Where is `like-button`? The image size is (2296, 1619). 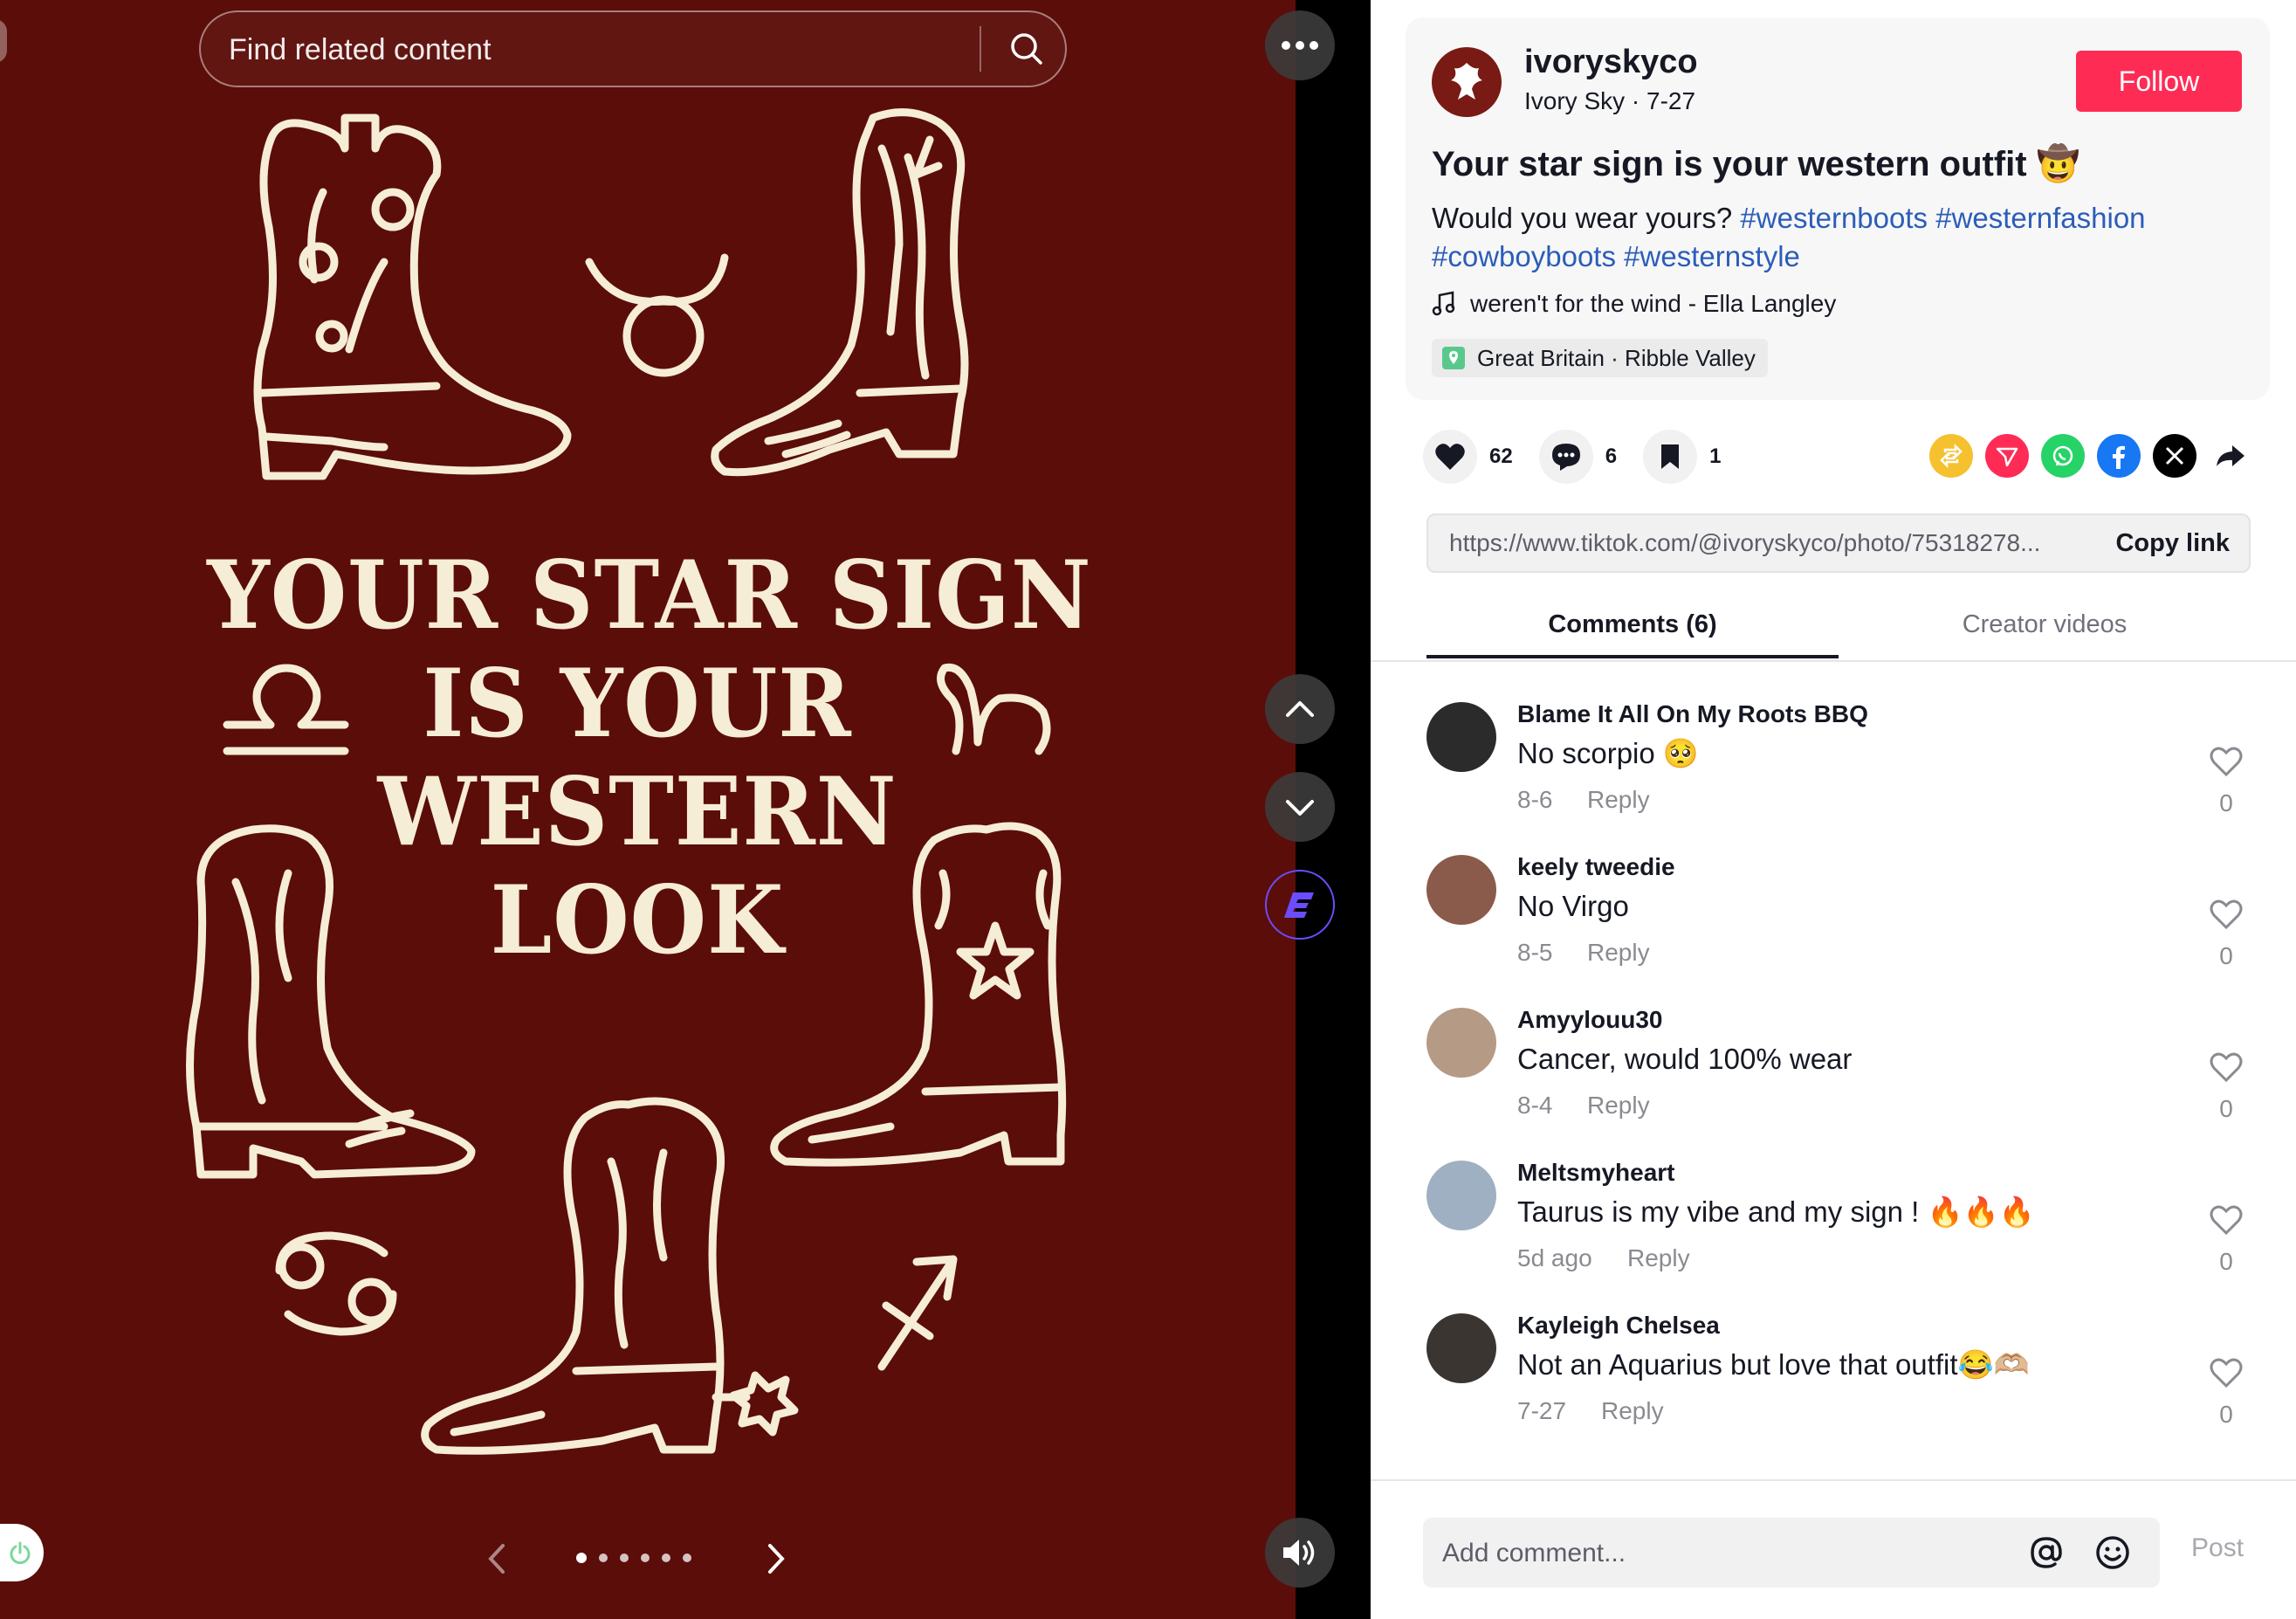 like-button is located at coordinates (1450, 457).